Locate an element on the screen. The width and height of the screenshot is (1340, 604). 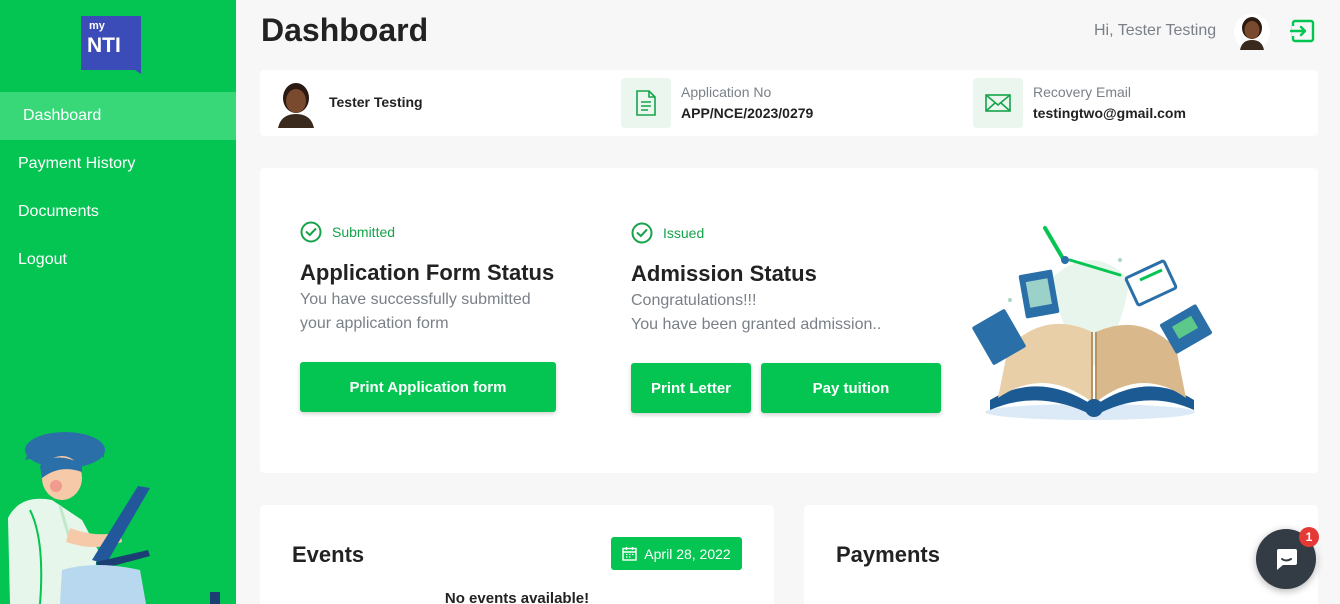
logo-big-text: NTI is located at coordinates (104, 45).